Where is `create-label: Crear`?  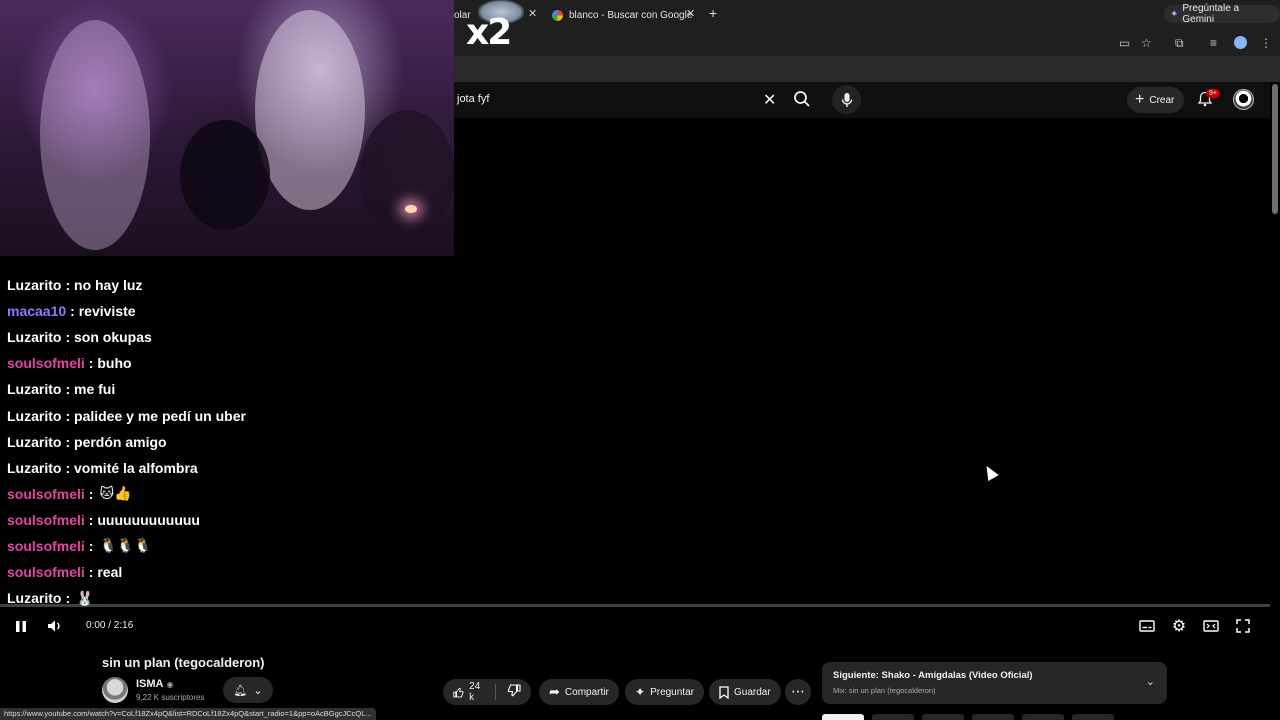 create-label: Crear is located at coordinates (1162, 100).